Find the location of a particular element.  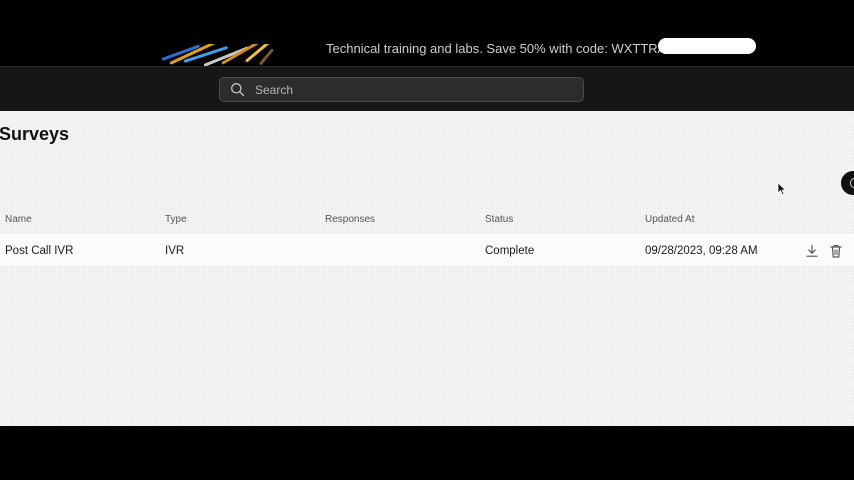

cell-name: Post Call IVR is located at coordinates (39, 251).